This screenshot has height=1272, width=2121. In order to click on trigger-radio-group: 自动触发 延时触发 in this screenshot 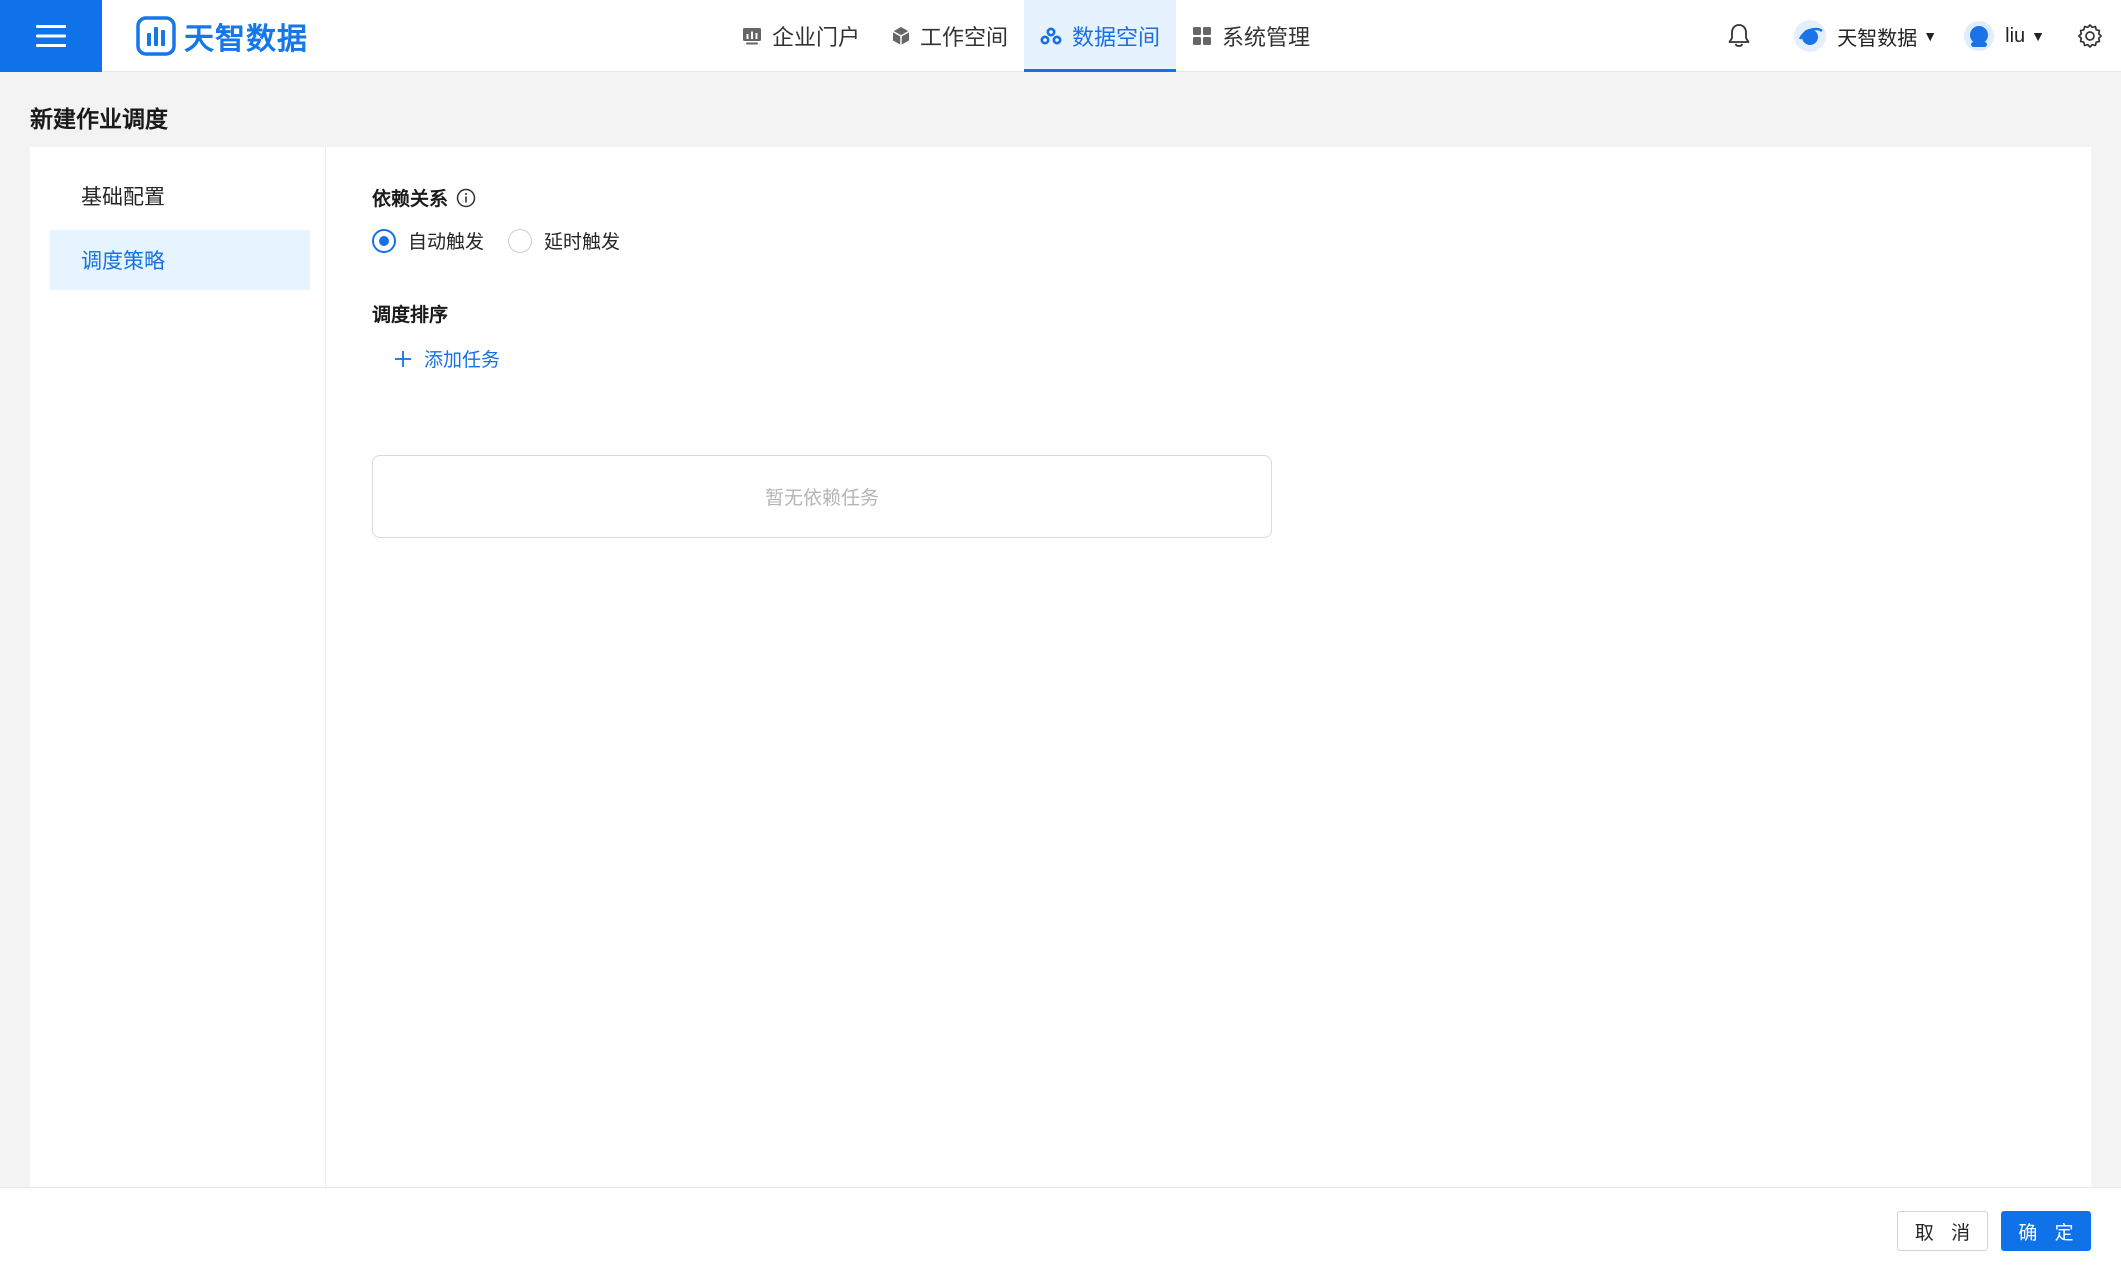, I will do `click(508, 240)`.